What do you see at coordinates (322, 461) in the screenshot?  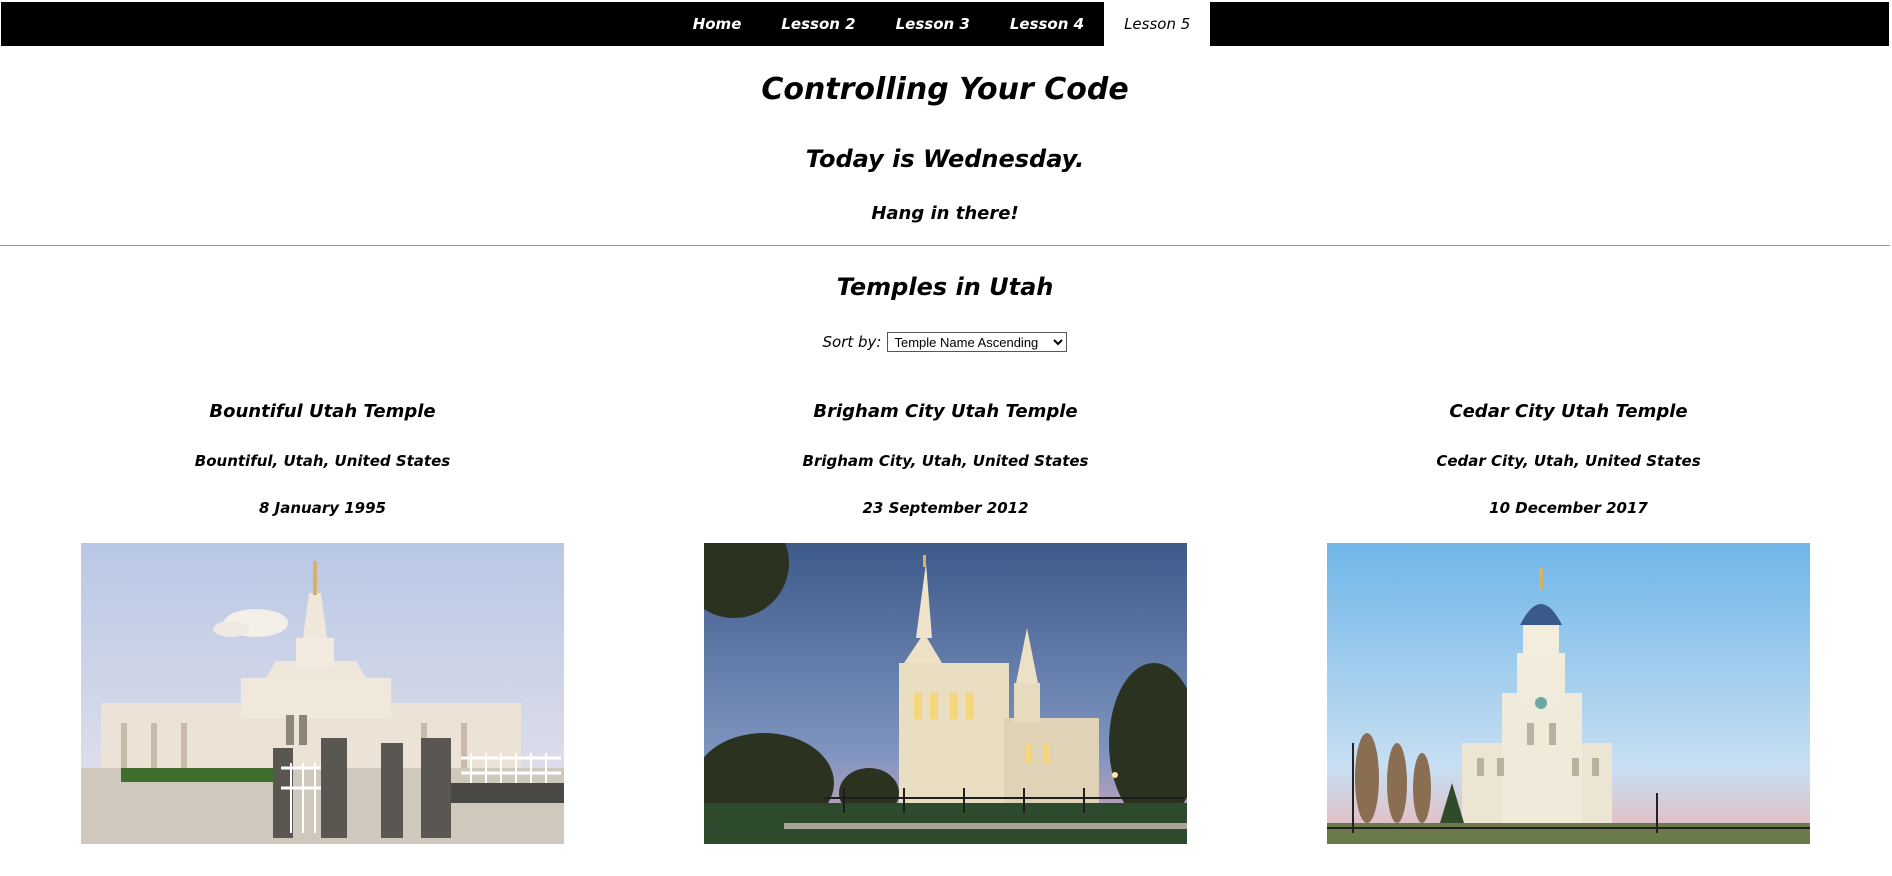 I see `temple-location: Bountiful, Utah, United States` at bounding box center [322, 461].